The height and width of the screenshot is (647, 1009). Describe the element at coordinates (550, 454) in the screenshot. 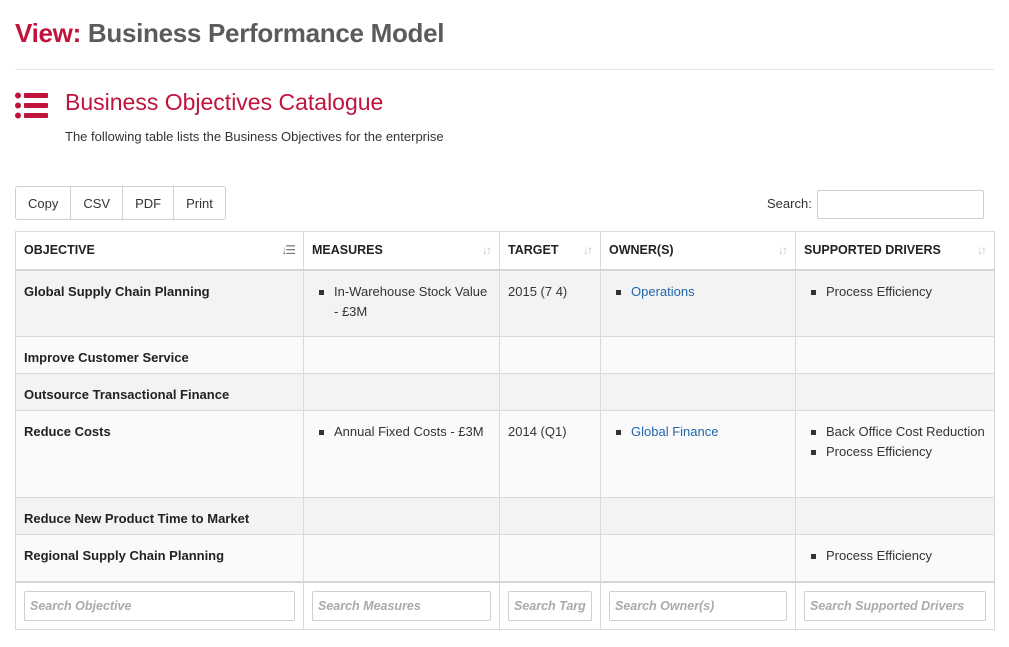

I see `target-cell: 2014 (Q1)` at that location.